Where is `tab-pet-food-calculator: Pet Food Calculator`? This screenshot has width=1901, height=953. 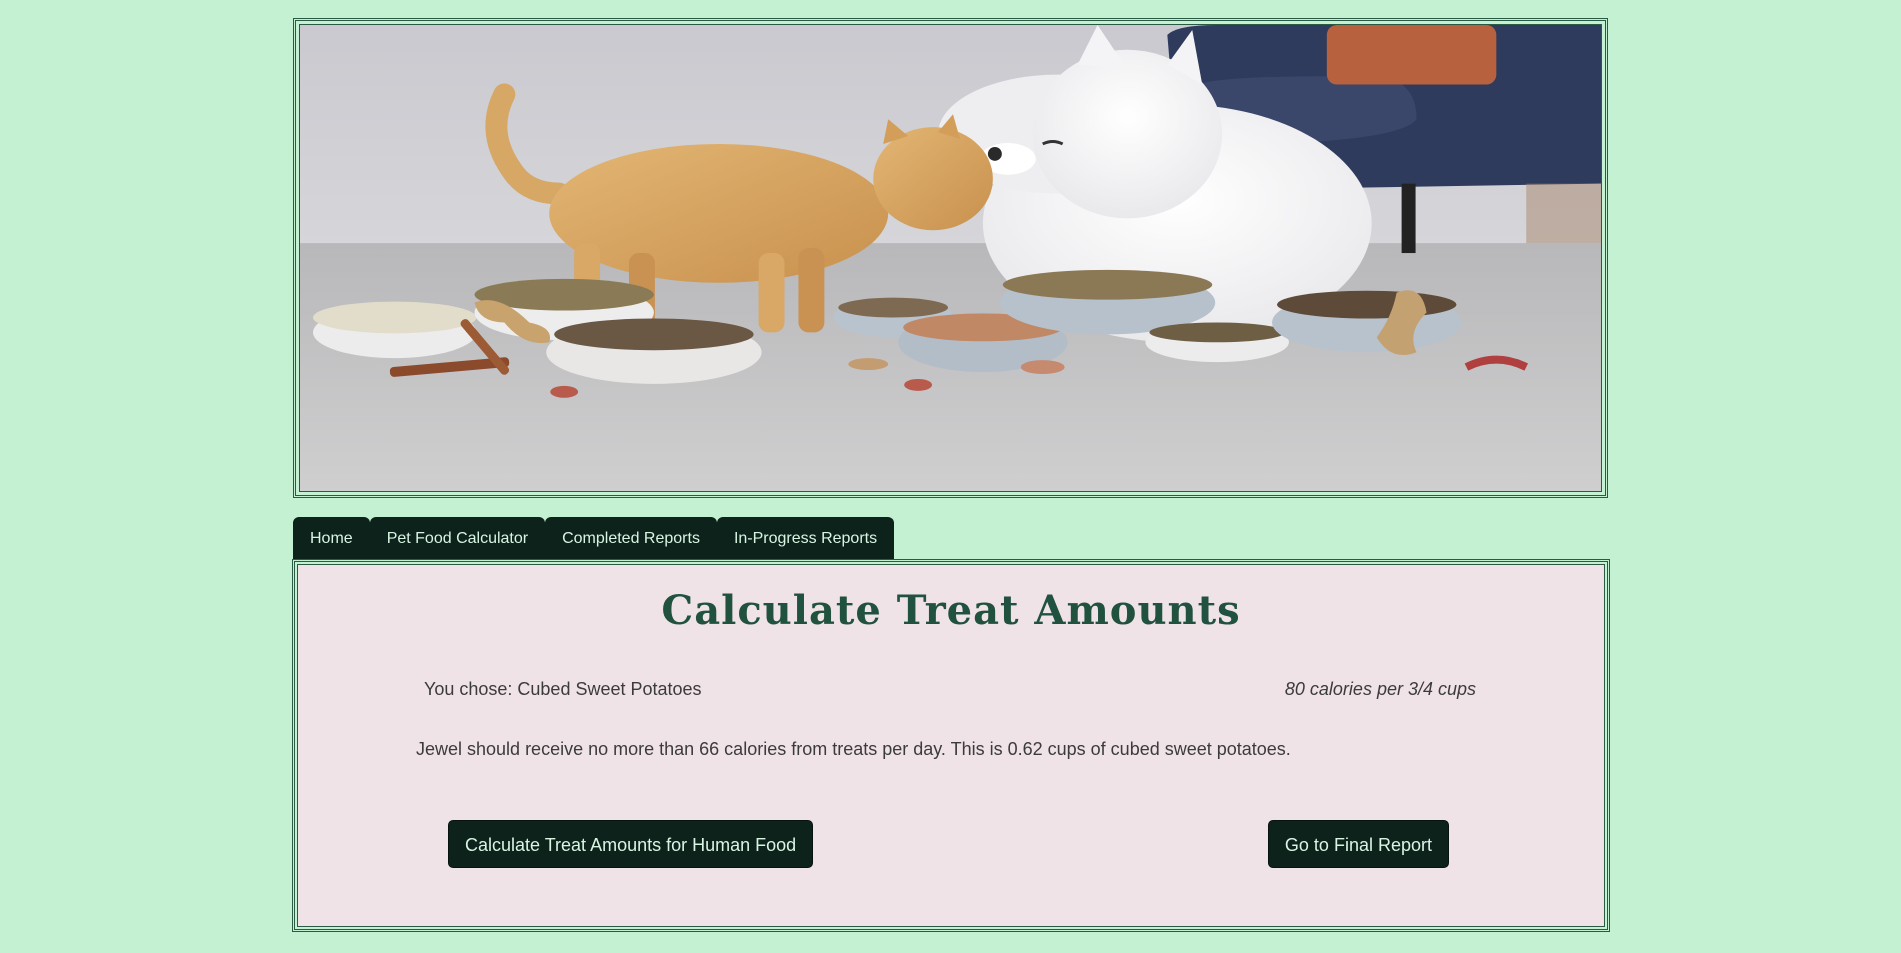 tab-pet-food-calculator: Pet Food Calculator is located at coordinates (457, 538).